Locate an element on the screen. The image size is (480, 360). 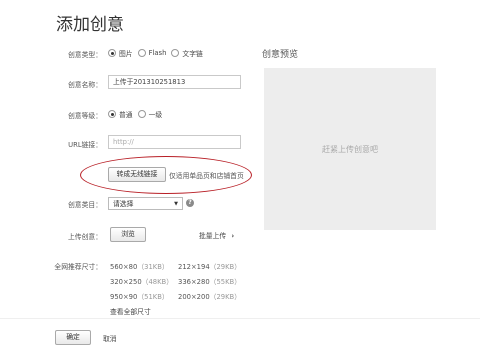
radio-level-one: 一级 is located at coordinates (150, 114).